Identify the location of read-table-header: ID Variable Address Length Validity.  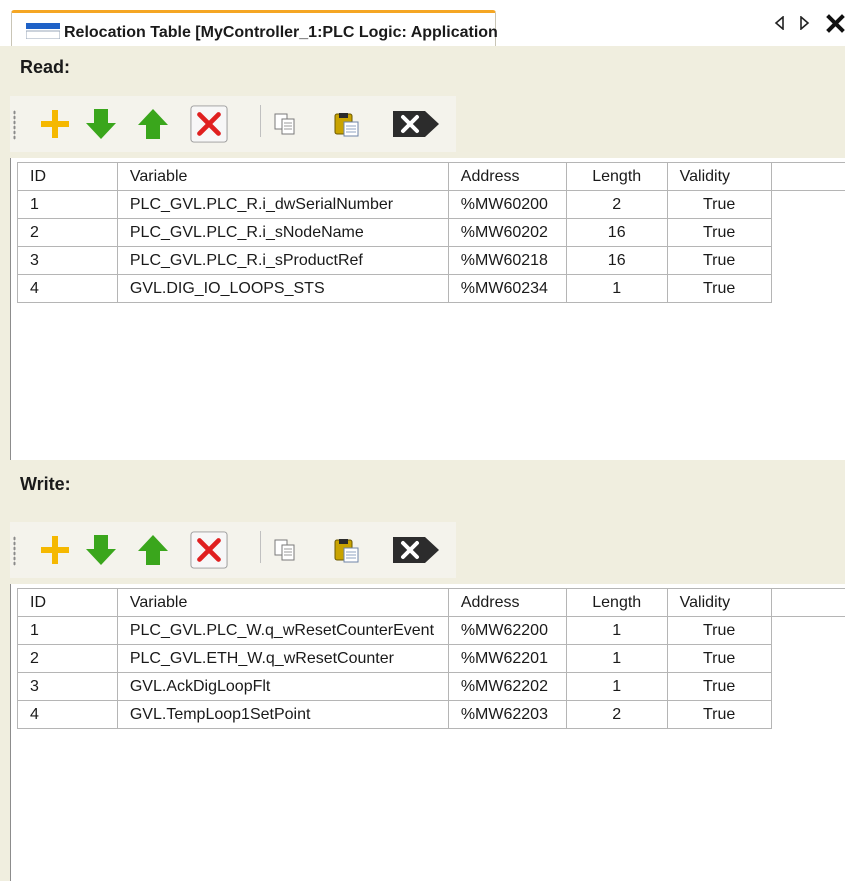
(431, 176).